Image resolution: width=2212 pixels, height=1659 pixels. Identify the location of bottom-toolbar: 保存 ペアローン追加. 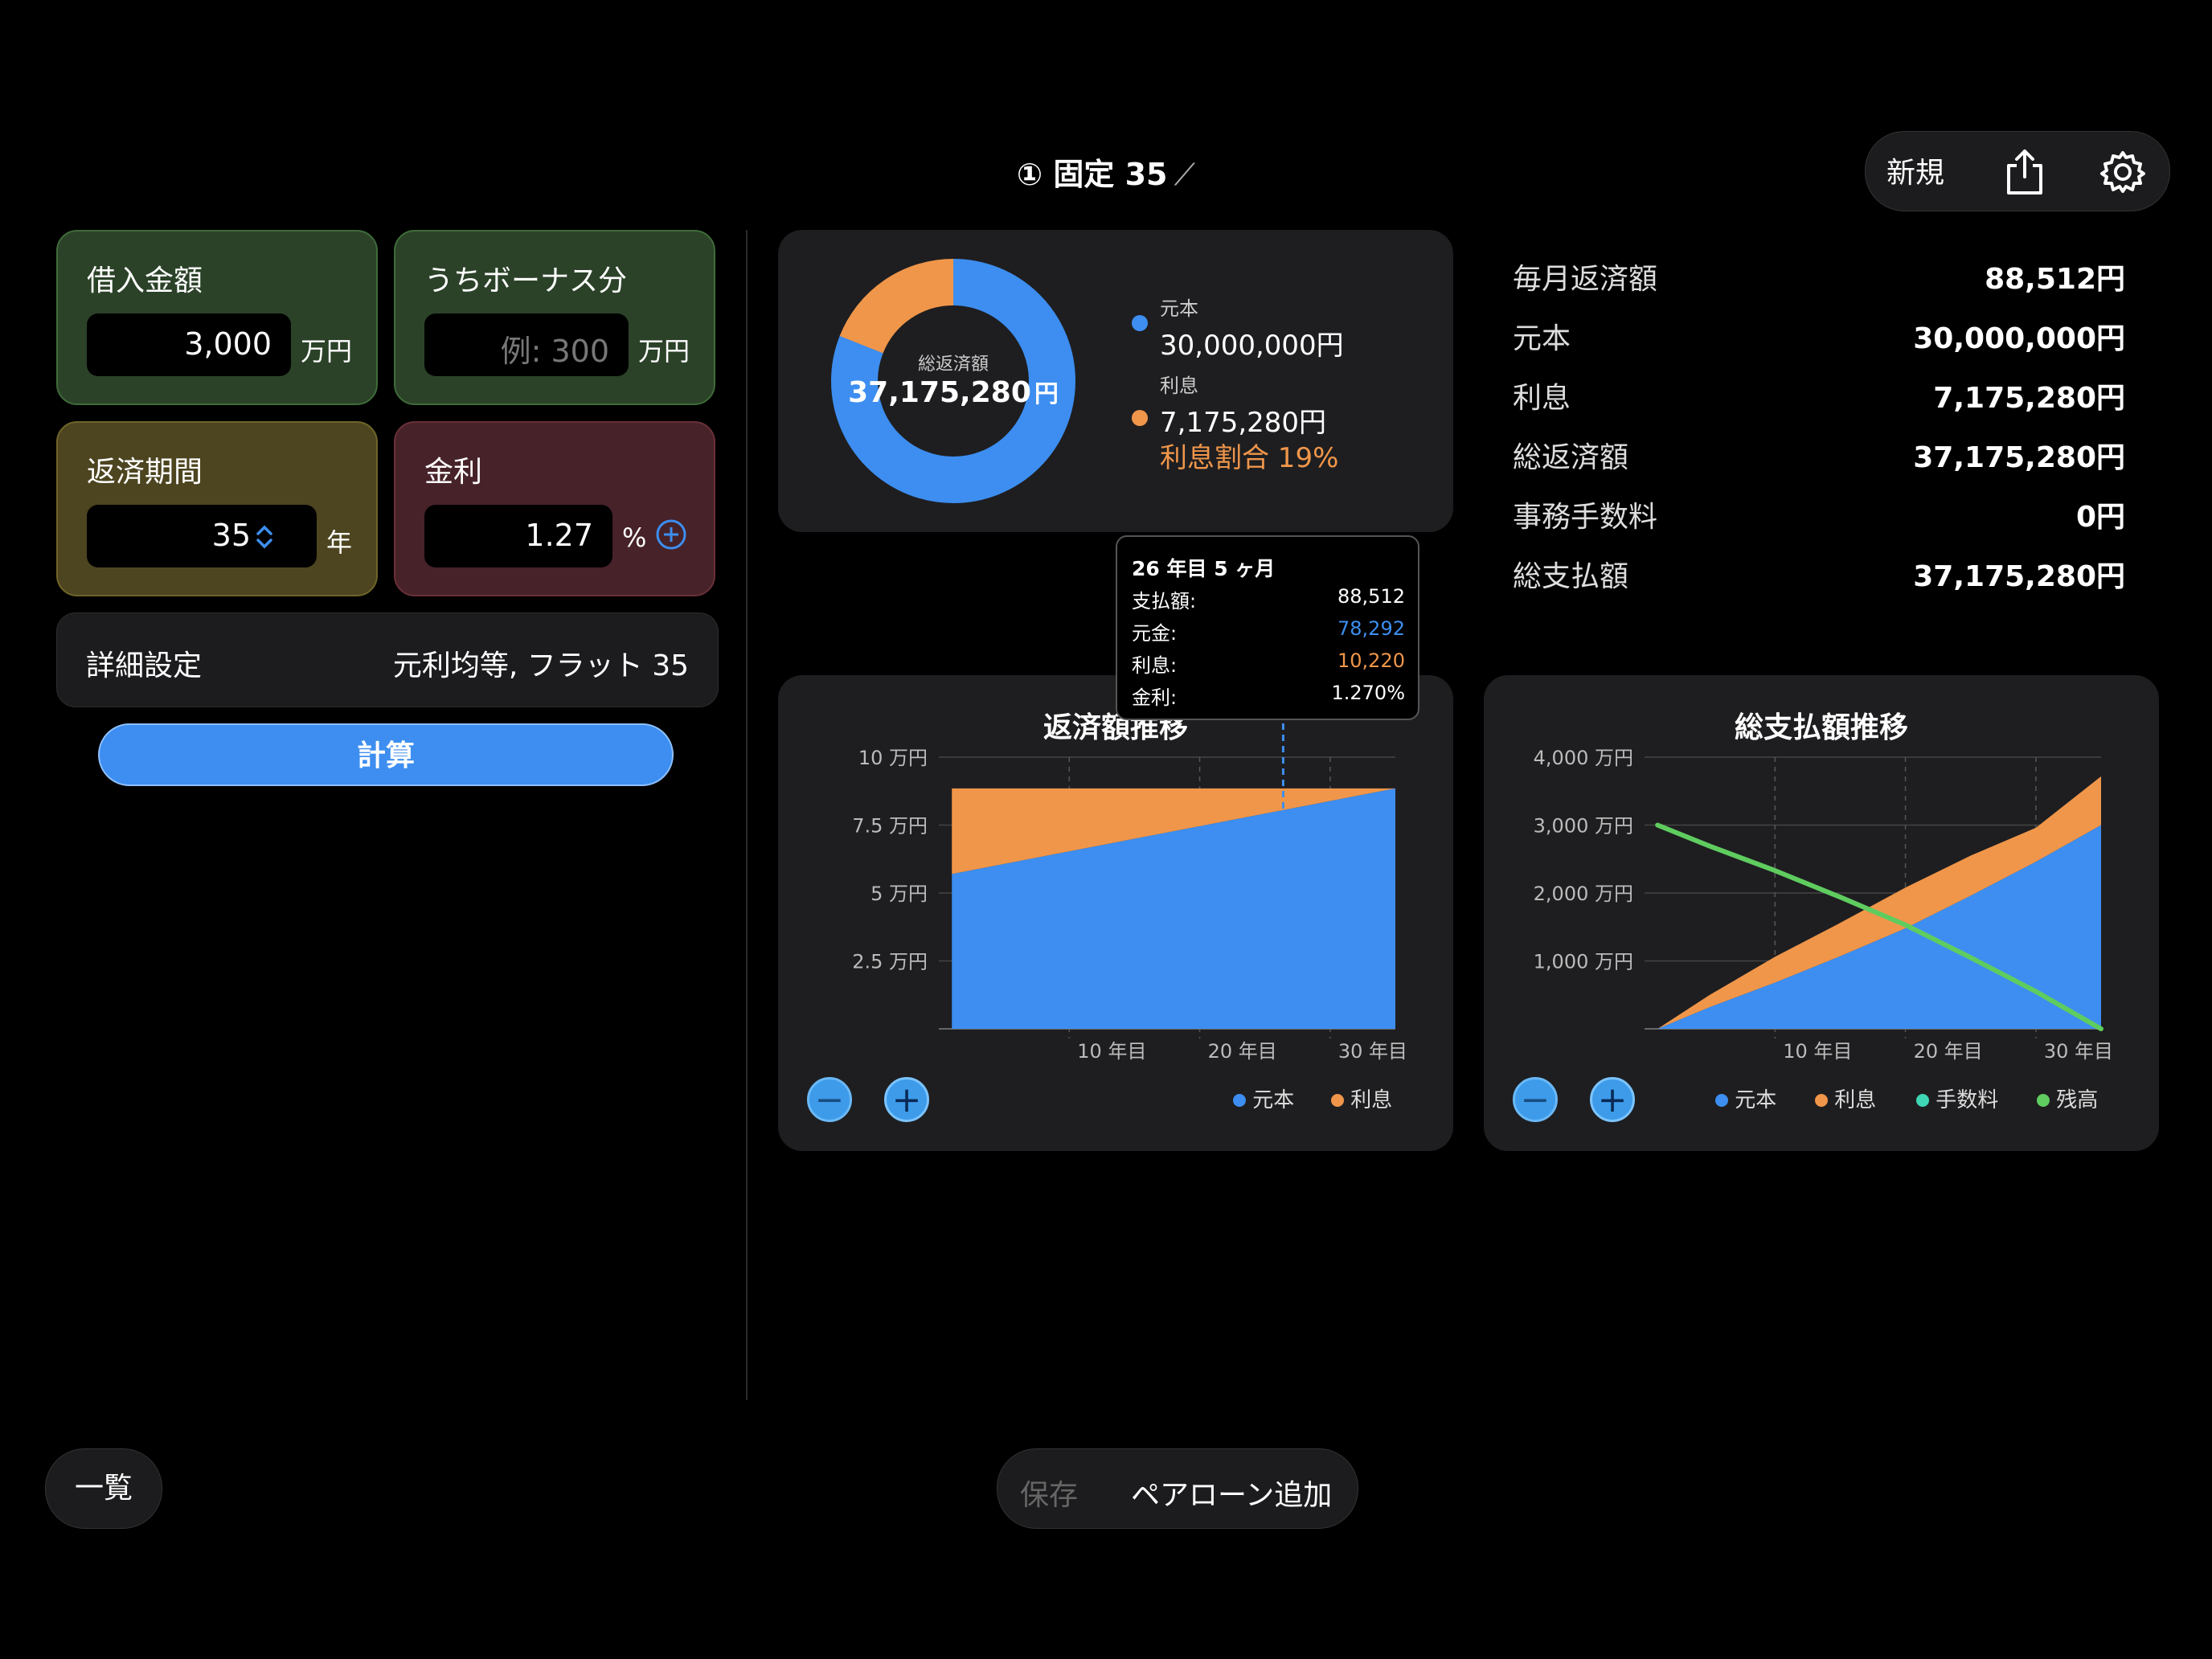
(1177, 1488).